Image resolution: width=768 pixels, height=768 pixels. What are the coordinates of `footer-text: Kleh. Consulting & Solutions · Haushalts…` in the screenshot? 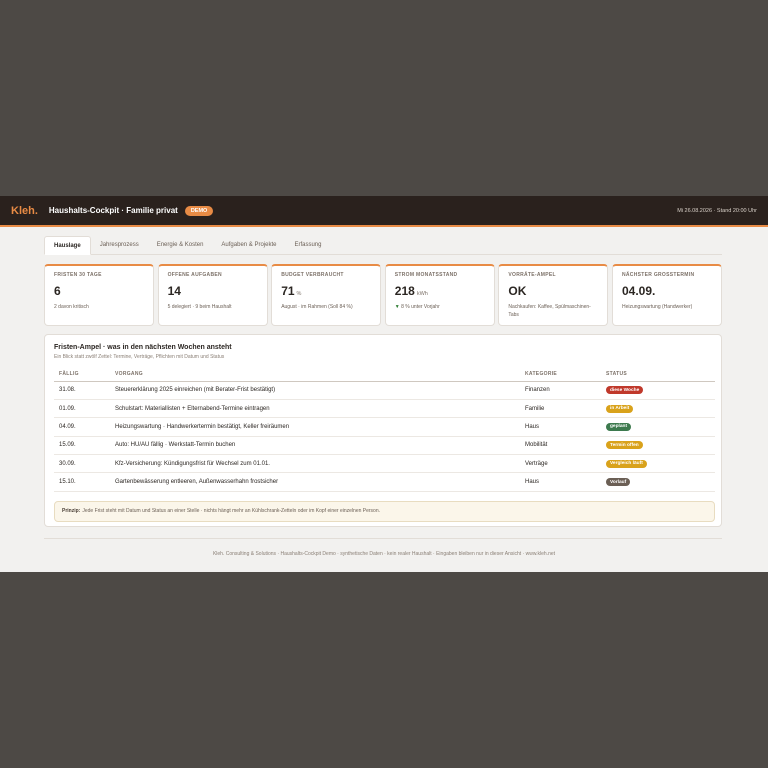 It's located at (384, 554).